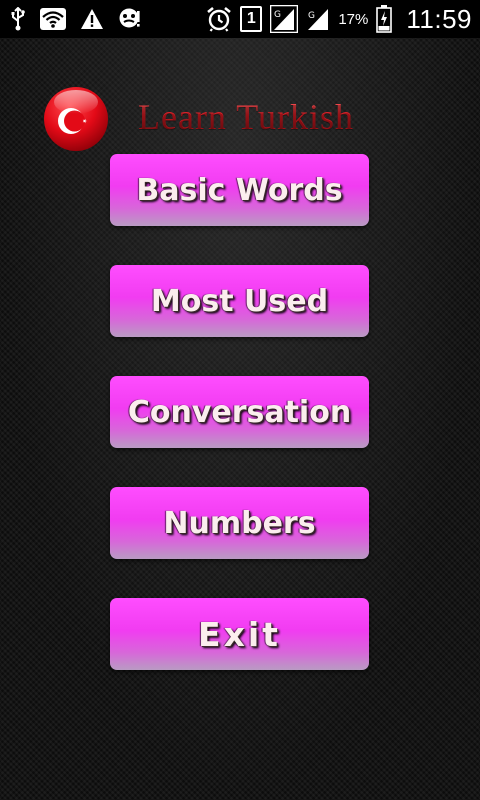  I want to click on wifi-icon, so click(53, 19).